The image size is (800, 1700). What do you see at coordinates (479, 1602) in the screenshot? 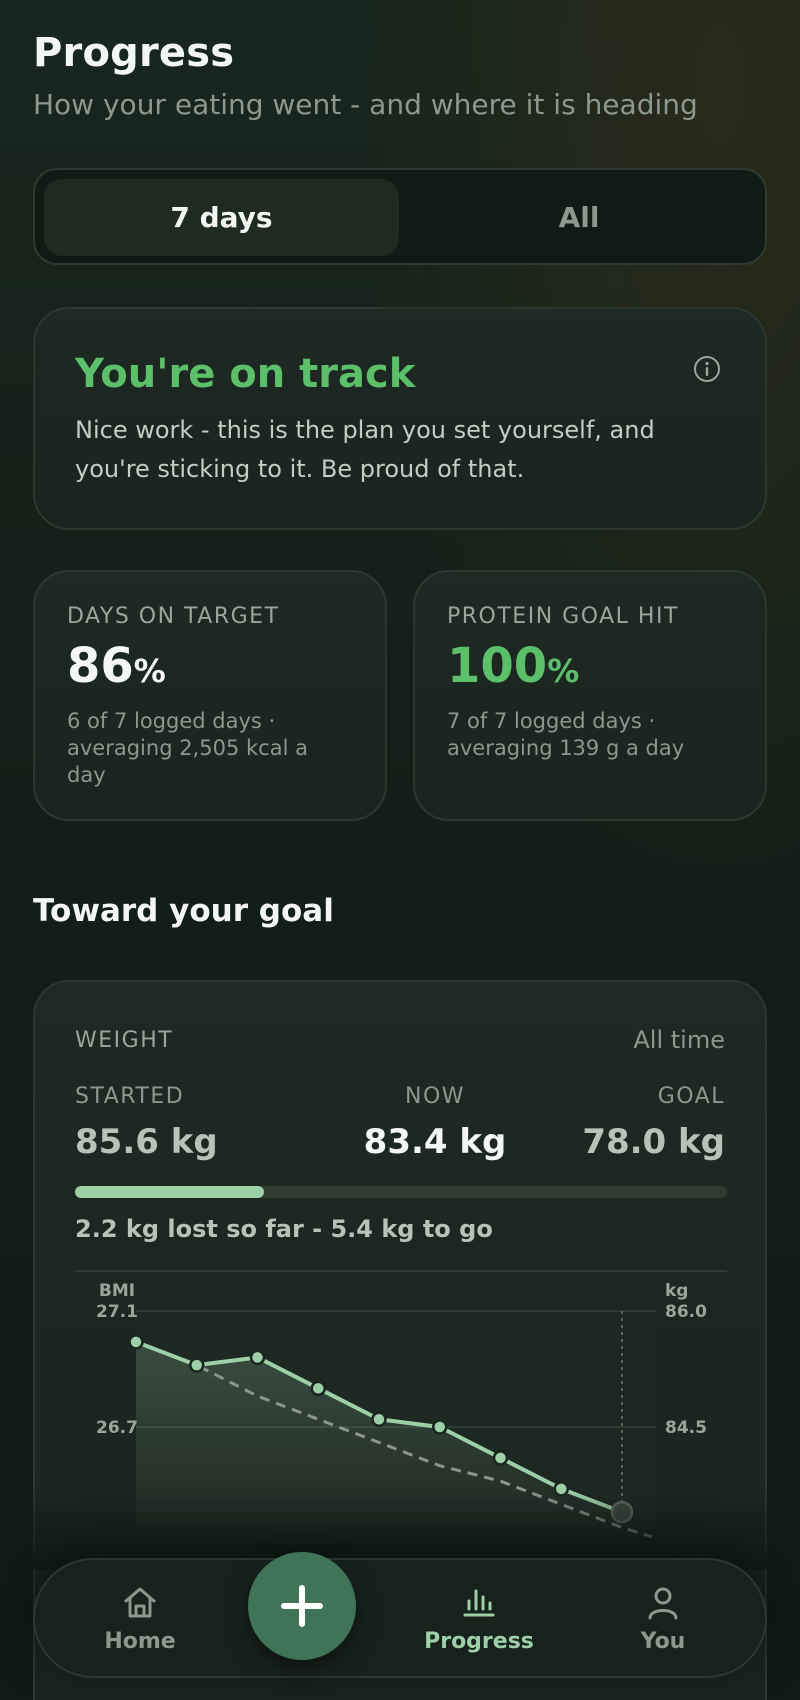
I see `bar-chart-icon` at bounding box center [479, 1602].